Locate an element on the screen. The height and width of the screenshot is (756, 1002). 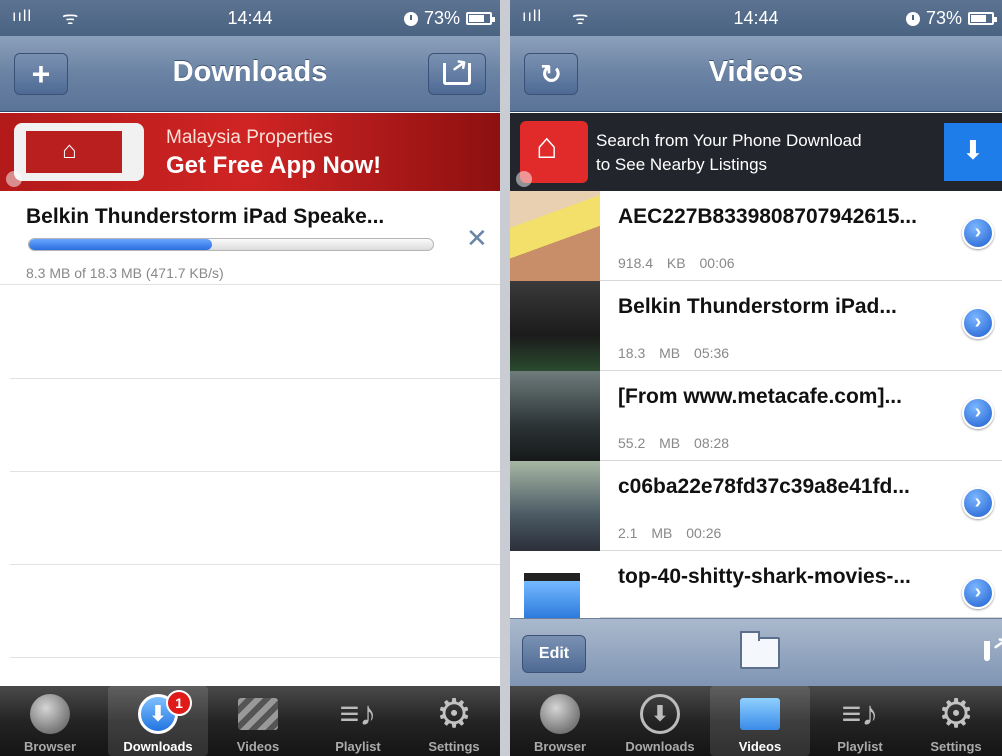
ad-line-2: to See Nearby Listings is located at coordinates (682, 164).